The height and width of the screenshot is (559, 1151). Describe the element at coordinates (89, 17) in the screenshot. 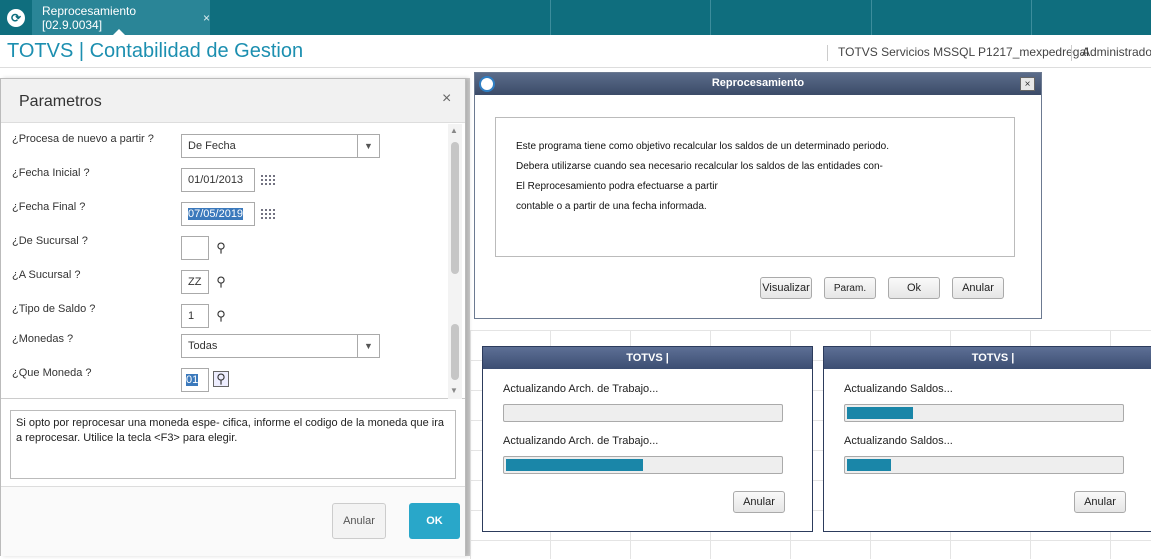

I see `tab-label: Reprocesamiento [02.9.0034]` at that location.